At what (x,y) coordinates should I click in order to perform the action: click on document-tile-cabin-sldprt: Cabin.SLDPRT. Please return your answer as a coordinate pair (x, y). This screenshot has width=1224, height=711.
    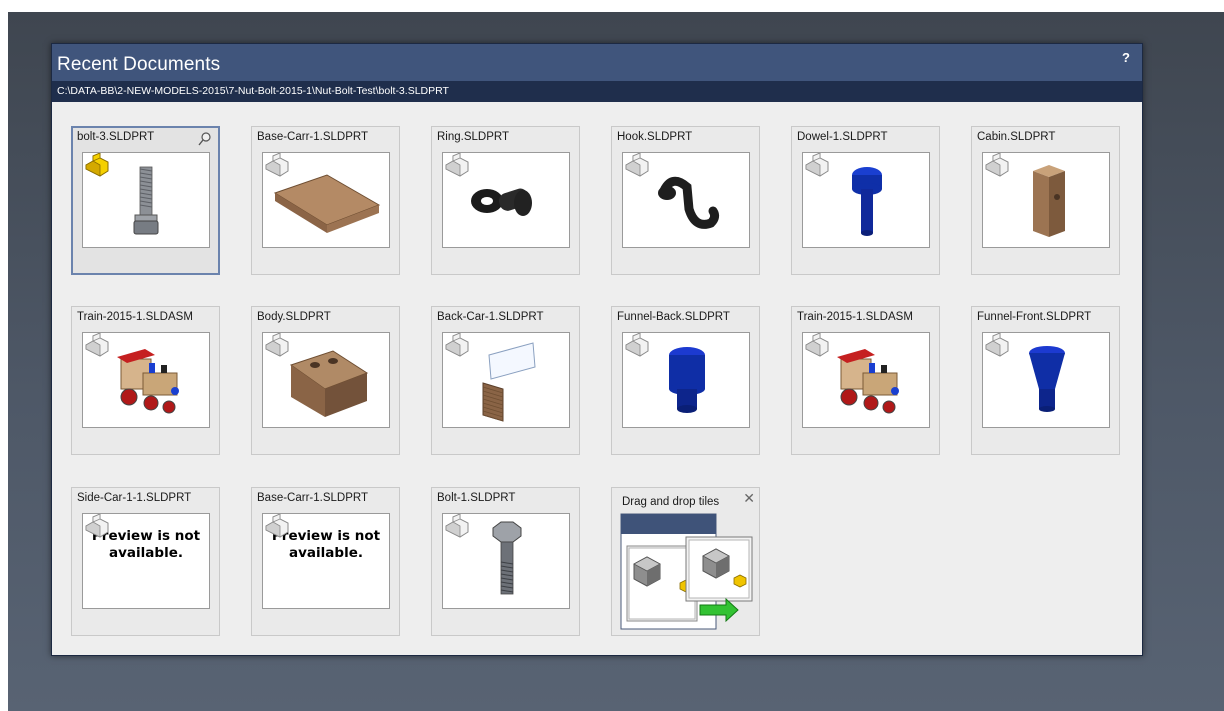
    Looking at the image, I should click on (1045, 200).